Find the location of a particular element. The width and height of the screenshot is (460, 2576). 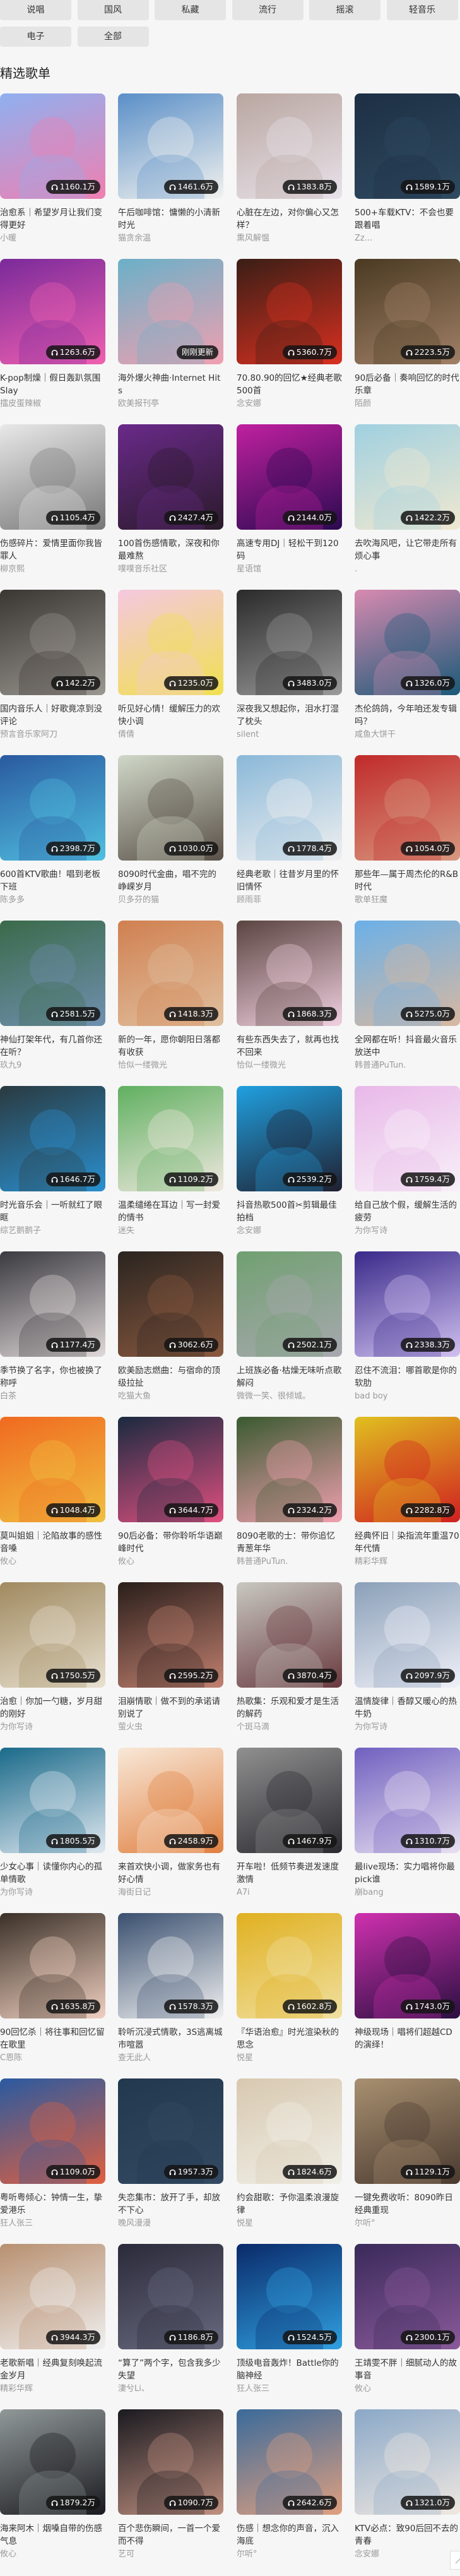

playlist-card: 1321.0万 KTV必点：致90后回不去的青春 念安娜 is located at coordinates (407, 2488).